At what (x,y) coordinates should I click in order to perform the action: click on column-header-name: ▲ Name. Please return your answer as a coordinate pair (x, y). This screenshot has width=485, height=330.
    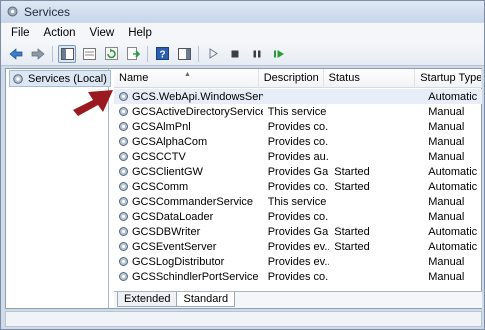
    Looking at the image, I should click on (186, 78).